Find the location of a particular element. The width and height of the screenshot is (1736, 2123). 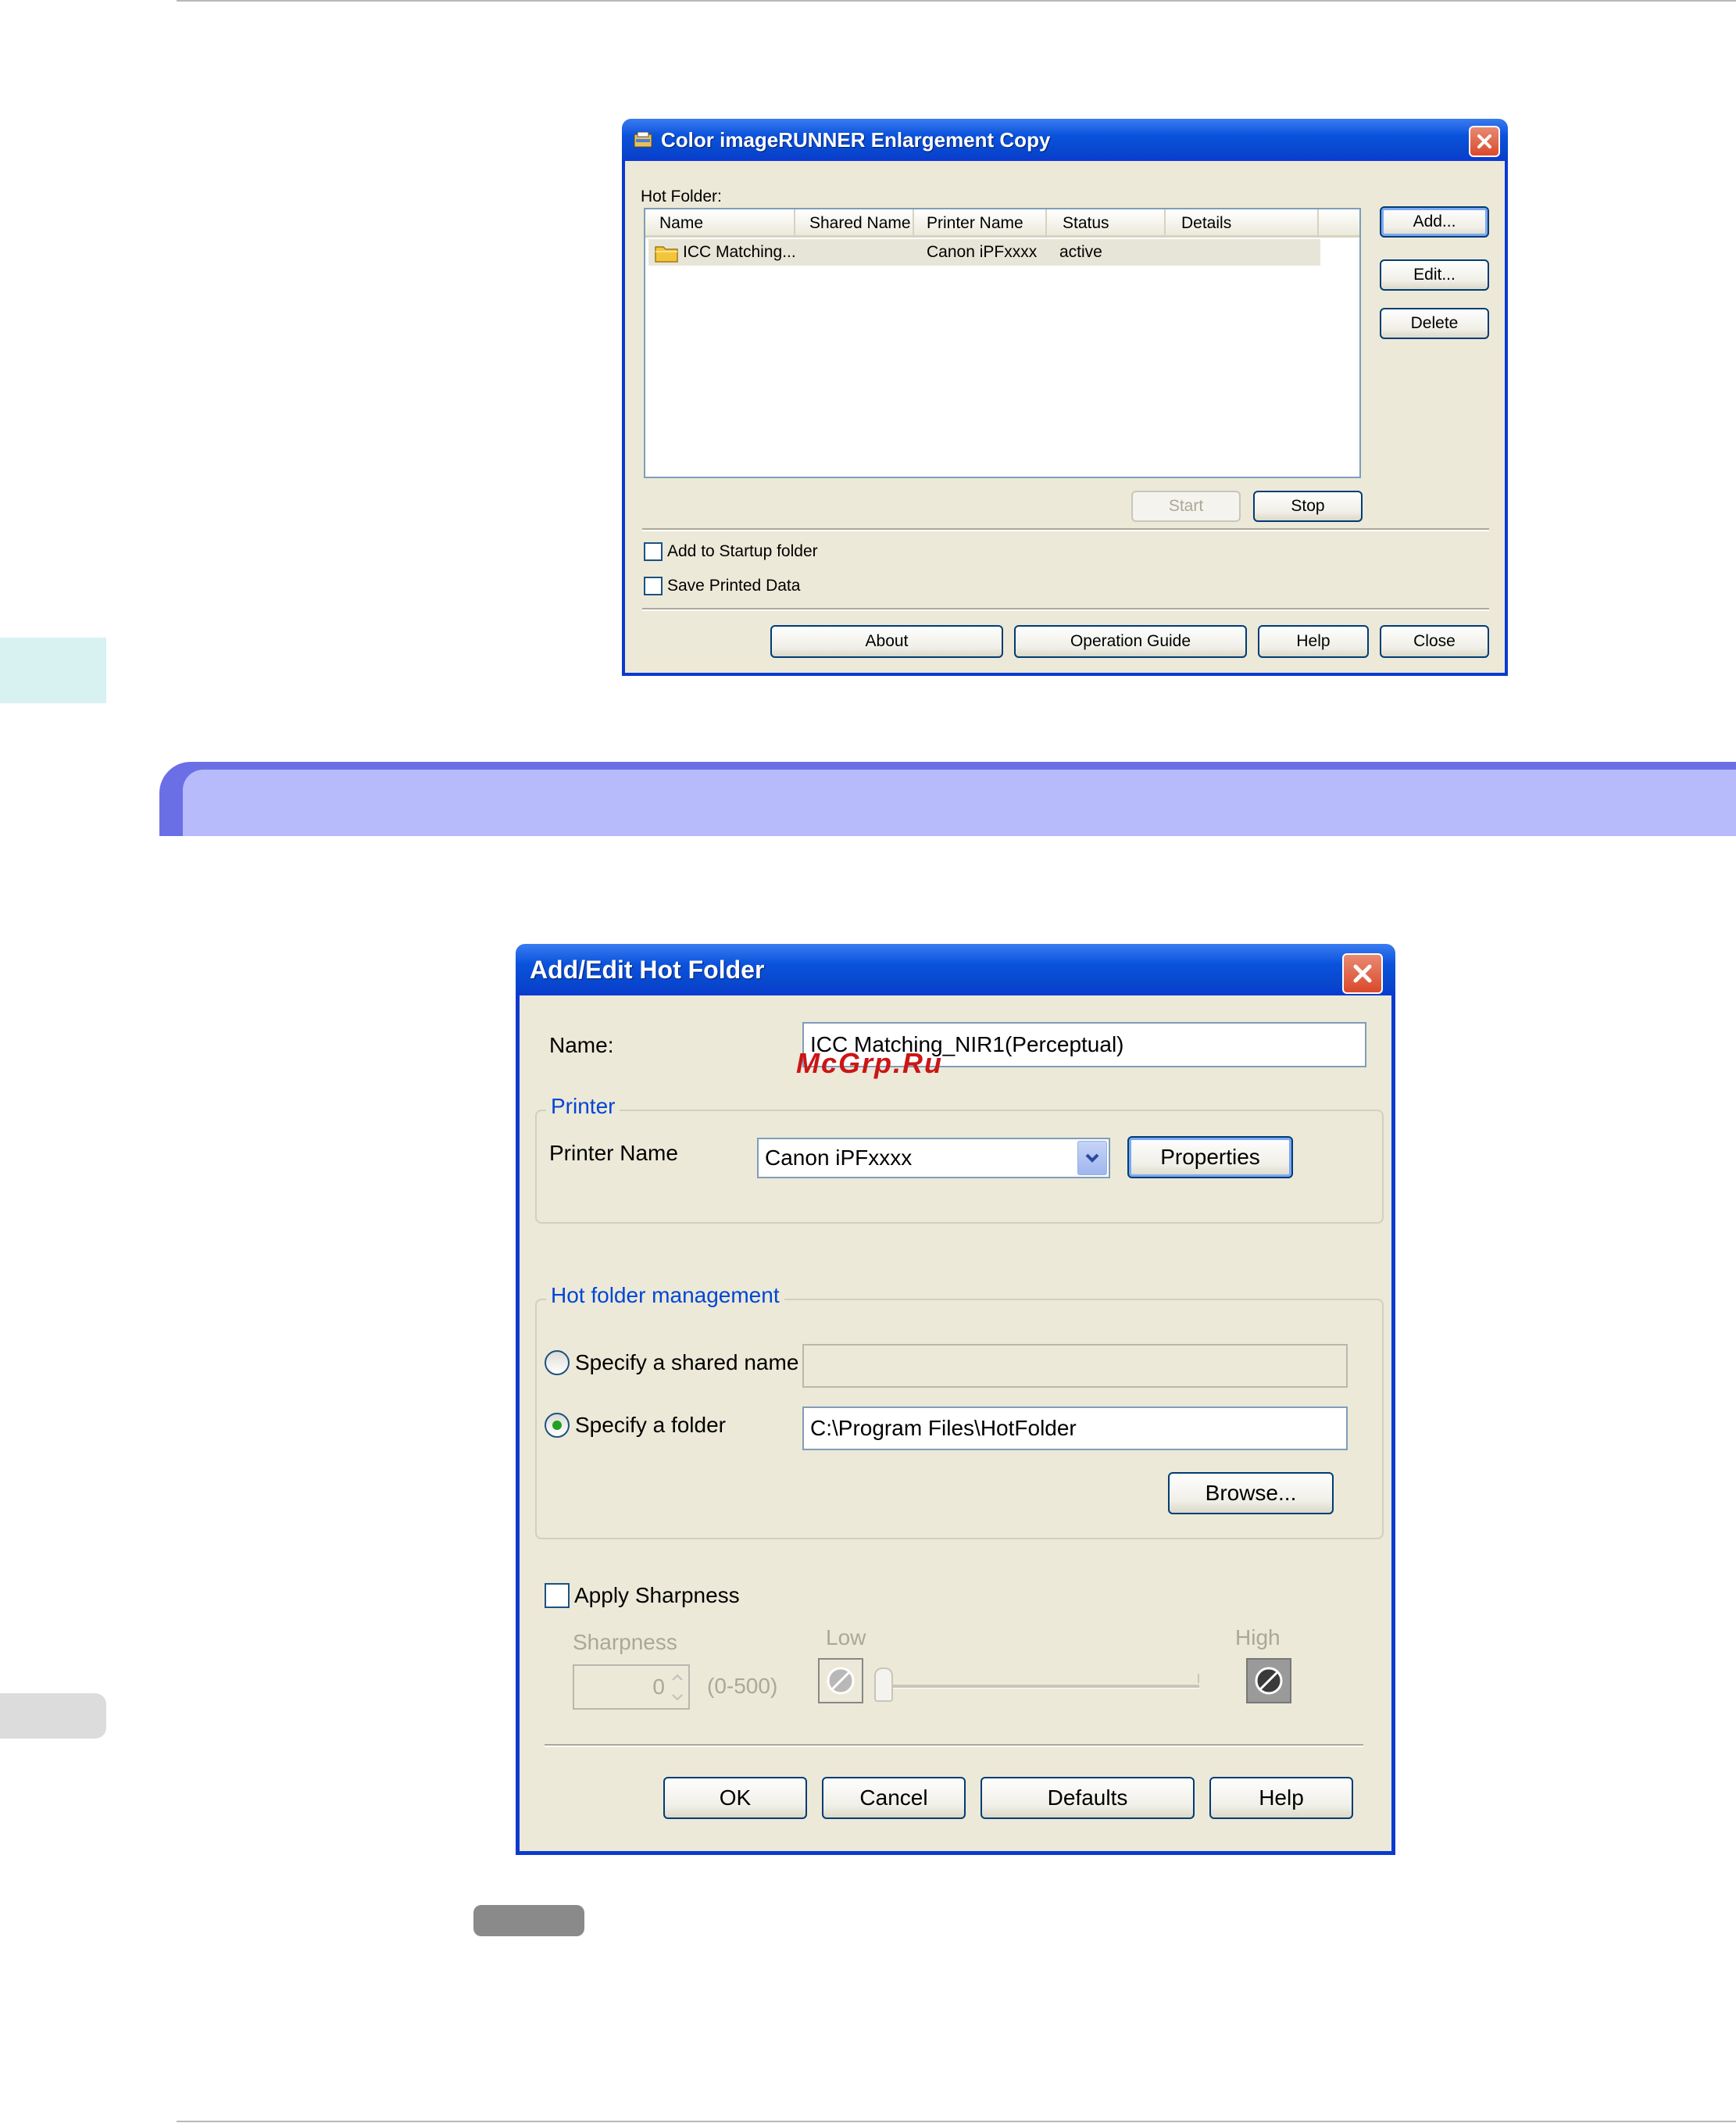

window2-close-button is located at coordinates (1362, 974).